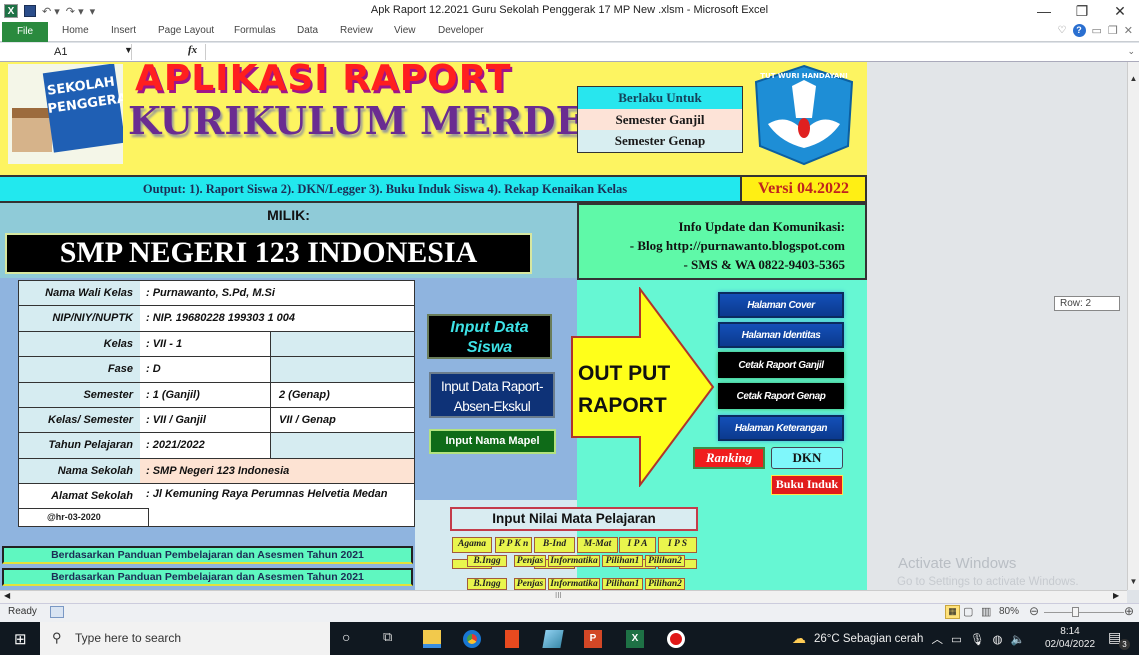  Describe the element at coordinates (977, 639) in the screenshot. I see `microphone-icon: 🎙` at that location.